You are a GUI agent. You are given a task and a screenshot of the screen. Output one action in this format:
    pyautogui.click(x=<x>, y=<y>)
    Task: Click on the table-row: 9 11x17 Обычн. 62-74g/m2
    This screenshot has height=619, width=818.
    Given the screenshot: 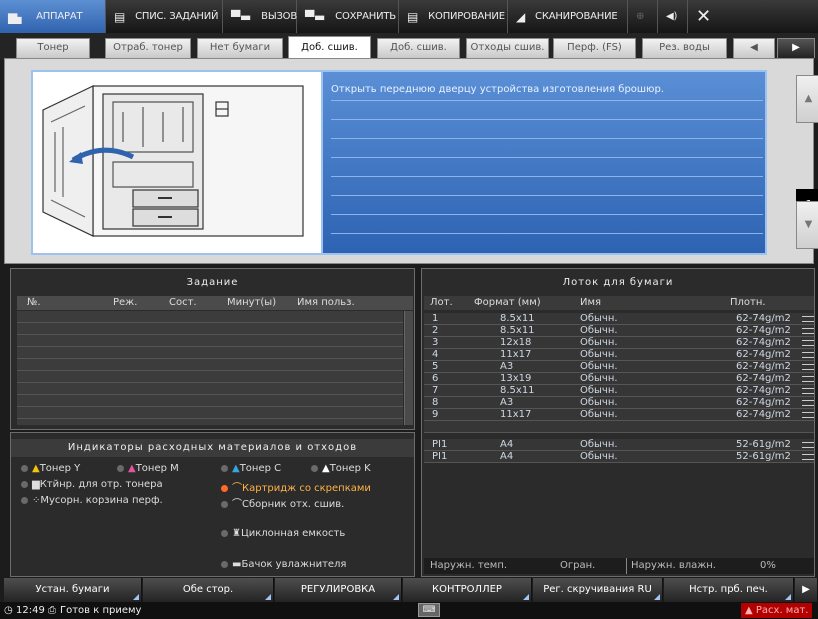 What is the action you would take?
    pyautogui.click(x=619, y=415)
    